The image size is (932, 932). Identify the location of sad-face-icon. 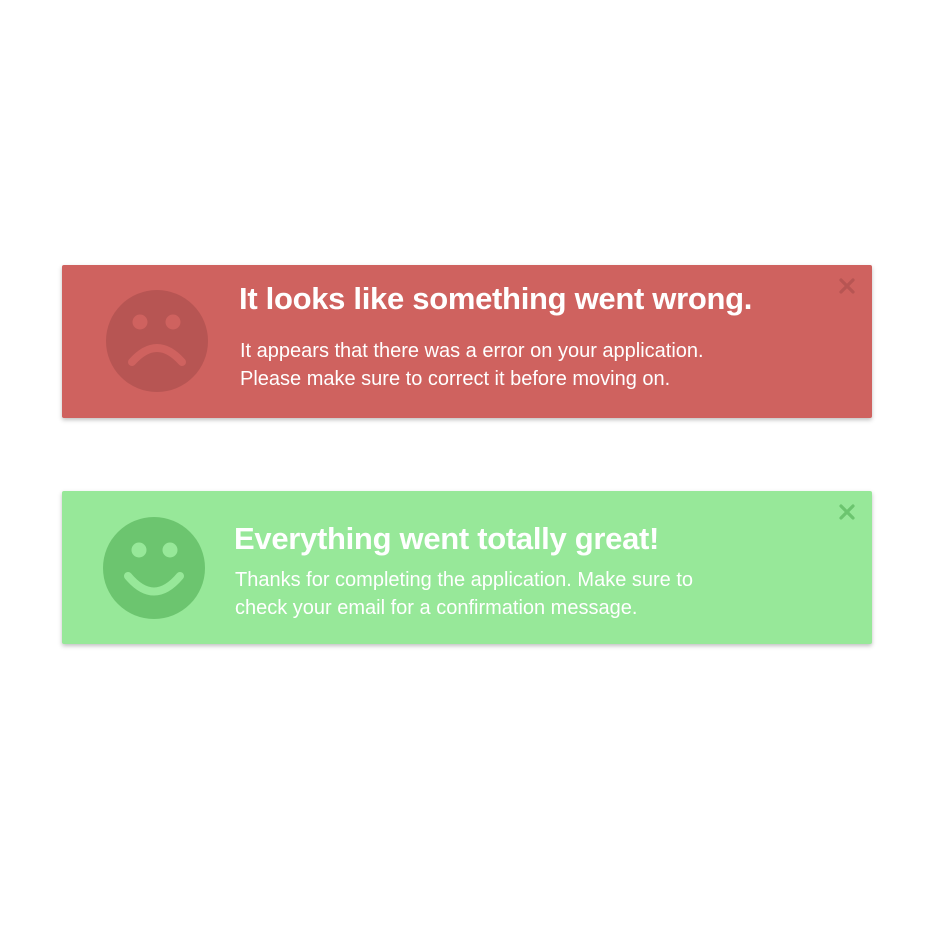
(157, 341).